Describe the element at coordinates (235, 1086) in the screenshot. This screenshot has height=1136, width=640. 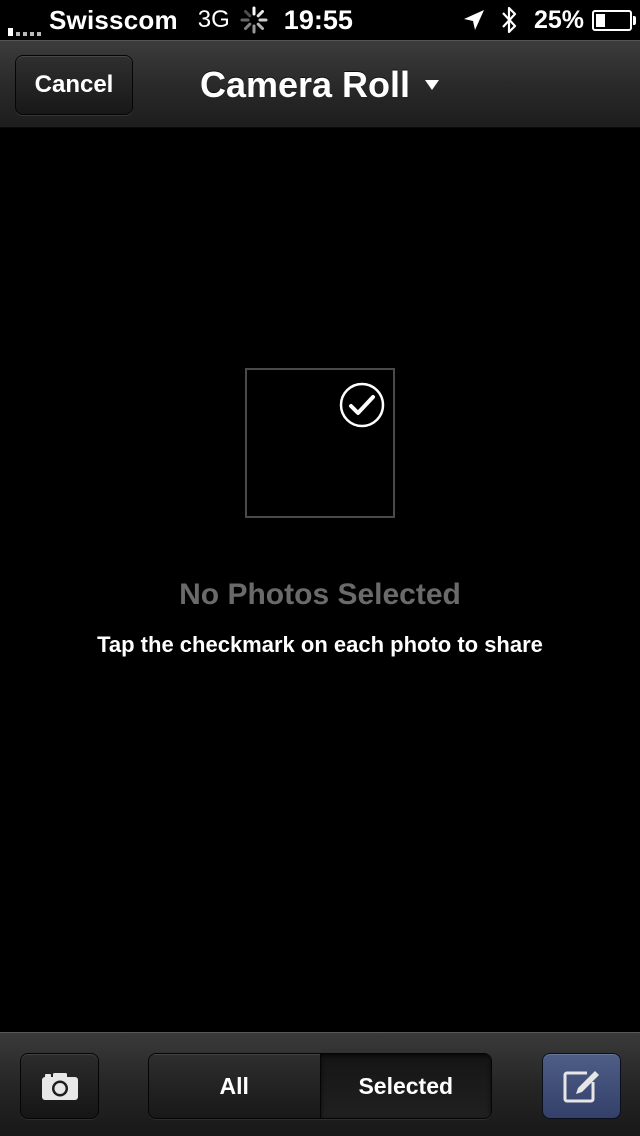
I see `segment-all: All` at that location.